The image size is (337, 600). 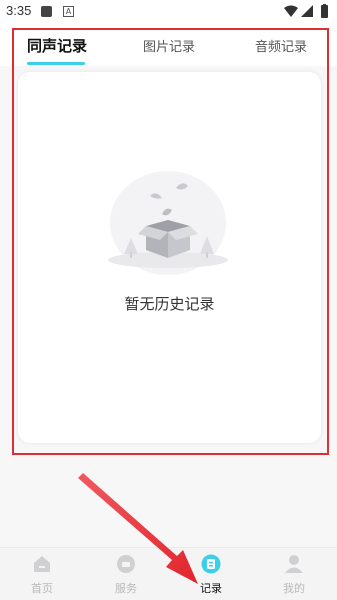 I want to click on nav-item-home: 首页, so click(x=42, y=577).